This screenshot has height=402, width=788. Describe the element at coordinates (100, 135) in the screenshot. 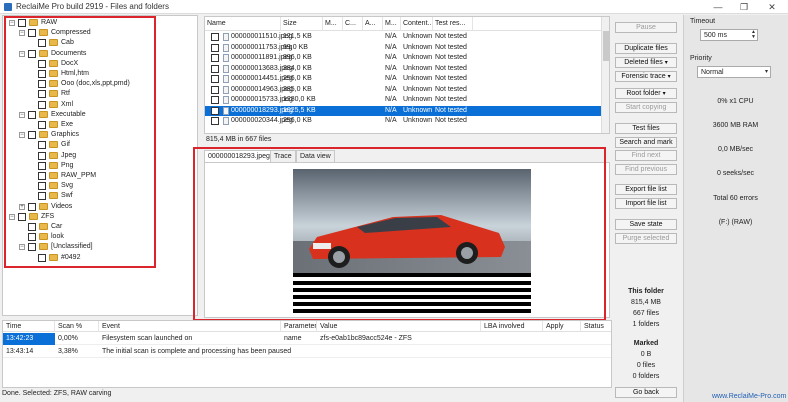

I see `tree-node: − Graphics` at that location.